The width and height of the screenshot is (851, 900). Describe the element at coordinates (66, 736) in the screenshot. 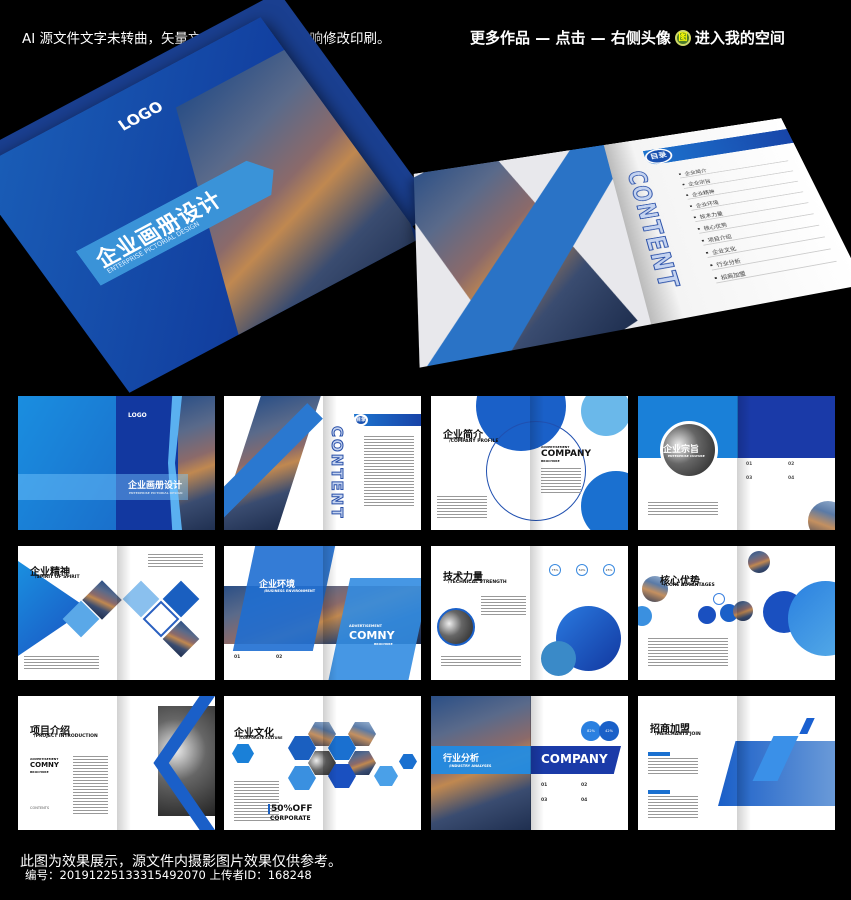

I see `spread-subtitle: /PROJECT INTRODUCTION` at that location.